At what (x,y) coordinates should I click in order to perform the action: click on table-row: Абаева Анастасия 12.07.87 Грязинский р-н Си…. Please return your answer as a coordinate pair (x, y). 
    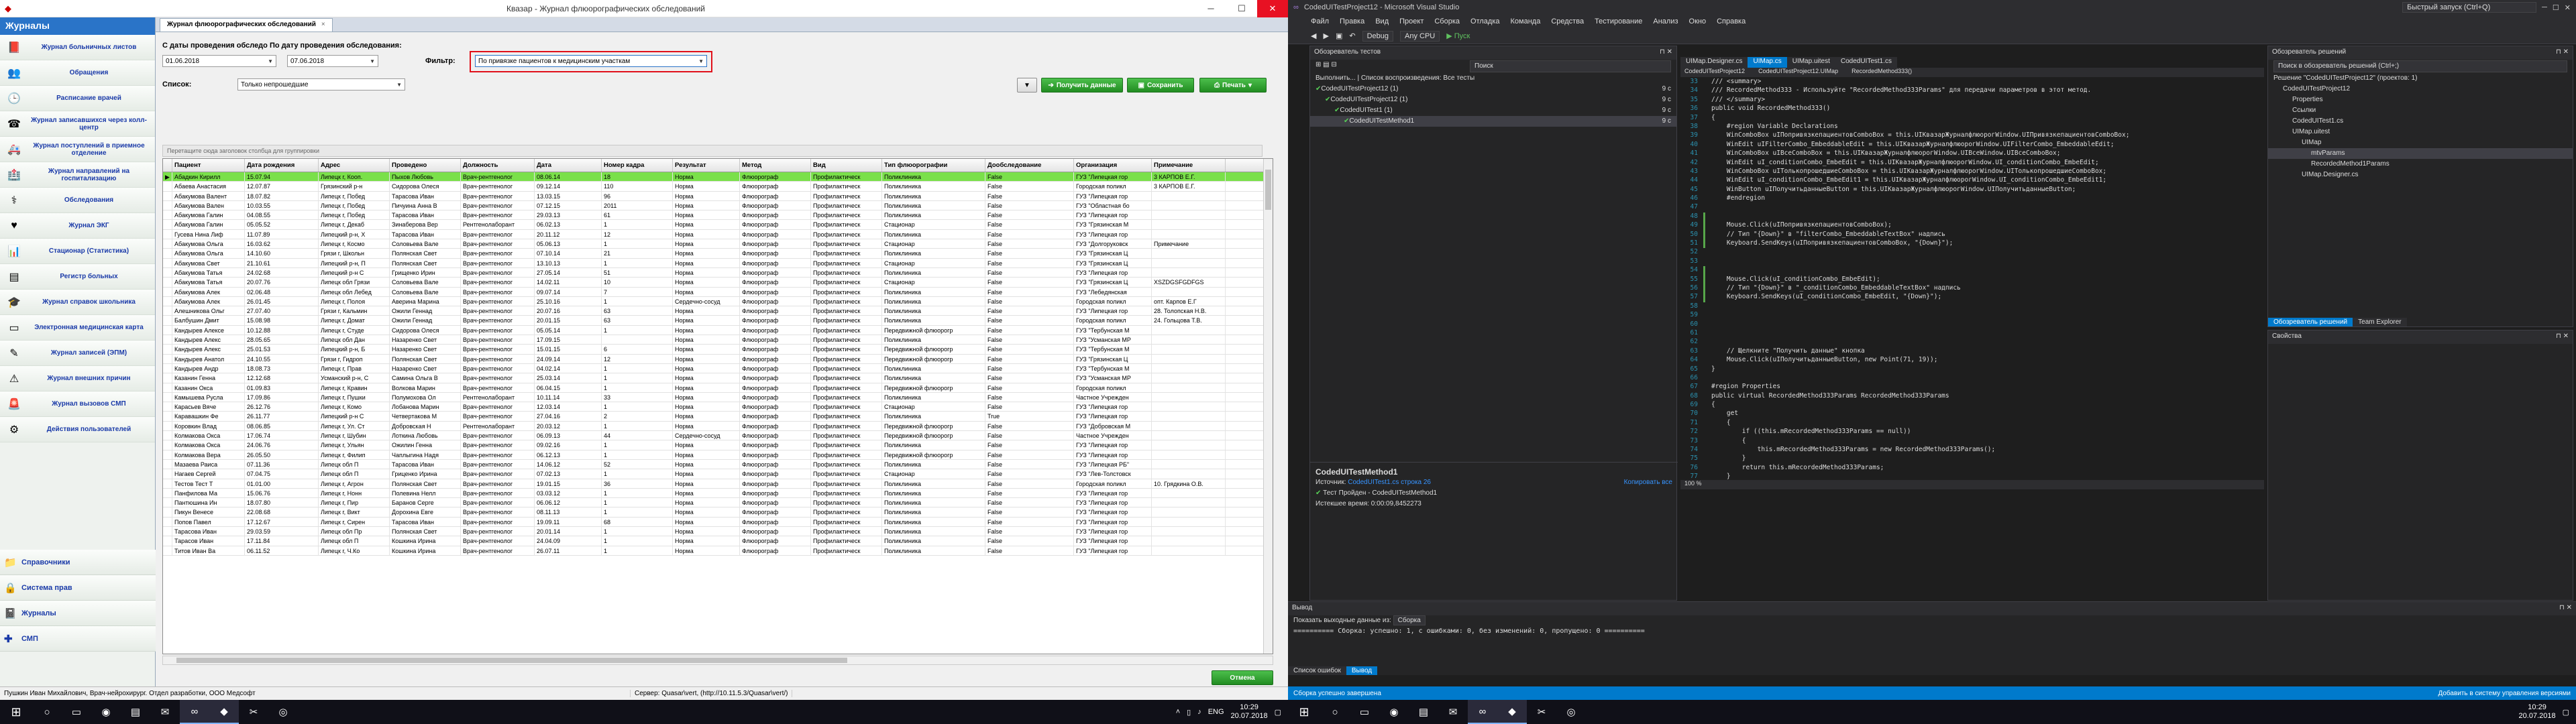
    Looking at the image, I should click on (718, 187).